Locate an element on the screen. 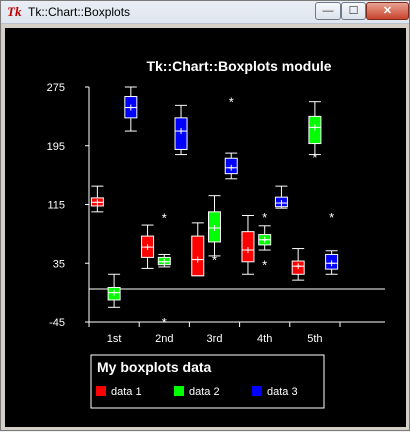  legend-label: data 2 is located at coordinates (204, 392).